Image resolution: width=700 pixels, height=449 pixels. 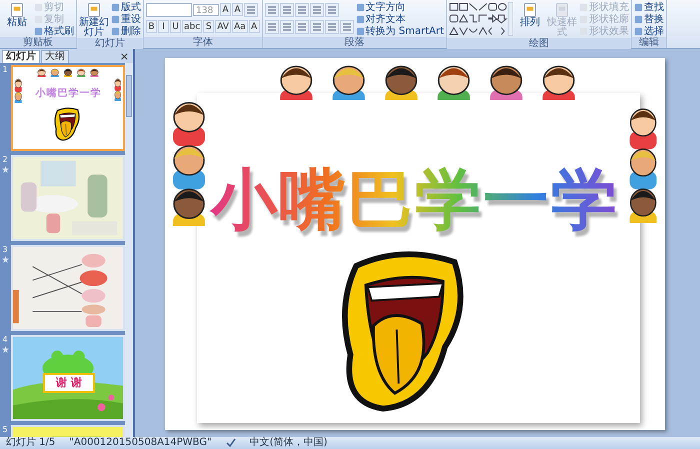 I want to click on ribbon-button: 排列, so click(x=529, y=14).